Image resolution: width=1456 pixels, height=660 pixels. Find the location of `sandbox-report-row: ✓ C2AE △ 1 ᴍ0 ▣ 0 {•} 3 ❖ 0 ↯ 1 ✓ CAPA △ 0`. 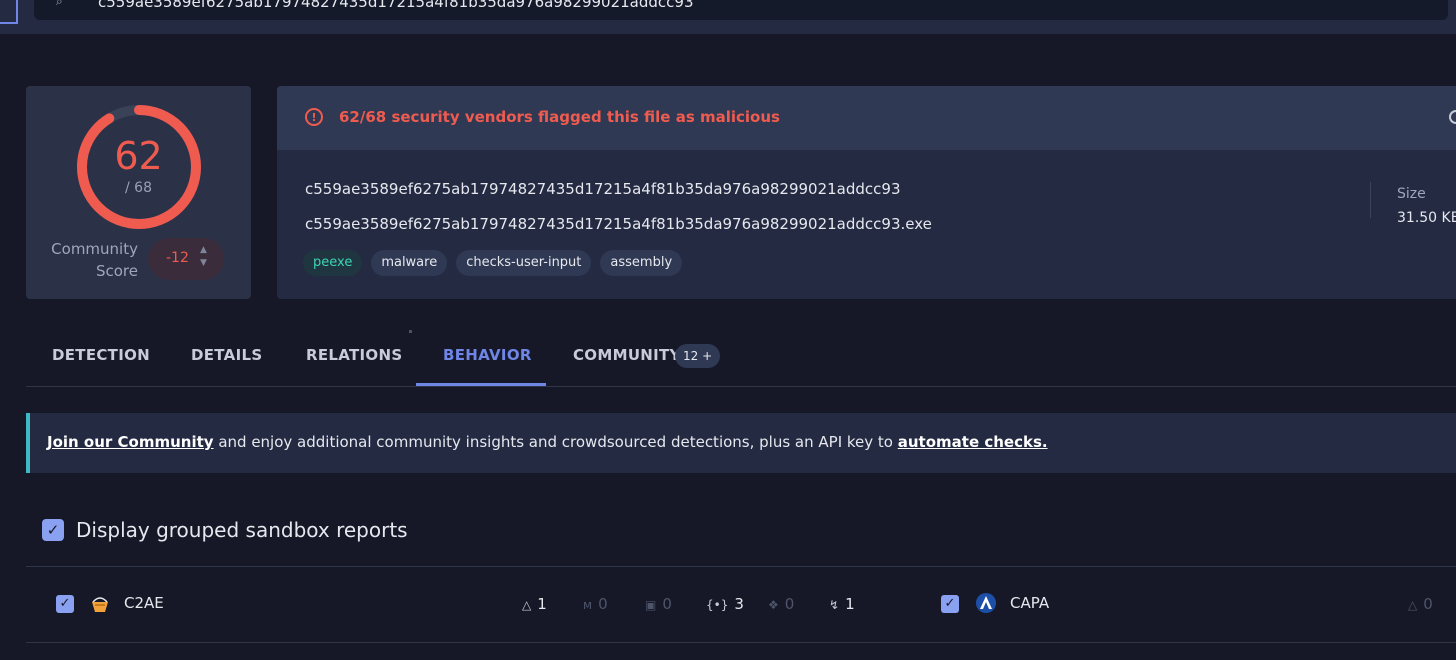

sandbox-report-row: ✓ C2AE △ 1 ᴍ0 ▣ 0 {•} 3 ❖ 0 ↯ 1 ✓ CAPA △ 0 is located at coordinates (728, 605).